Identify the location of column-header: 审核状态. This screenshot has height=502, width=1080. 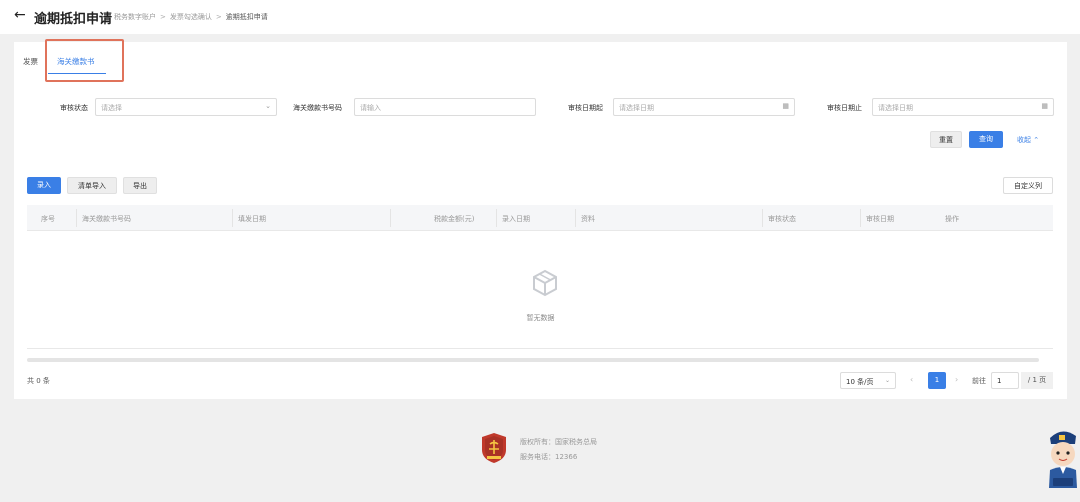
(782, 219).